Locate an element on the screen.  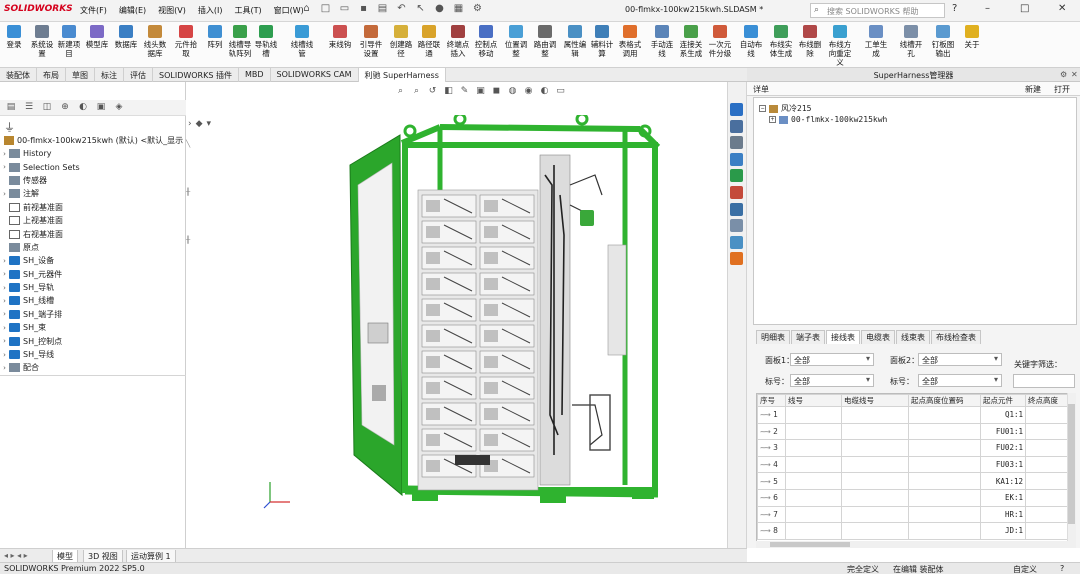
row-index: ⟿ 4 is located at coordinates (771, 464).